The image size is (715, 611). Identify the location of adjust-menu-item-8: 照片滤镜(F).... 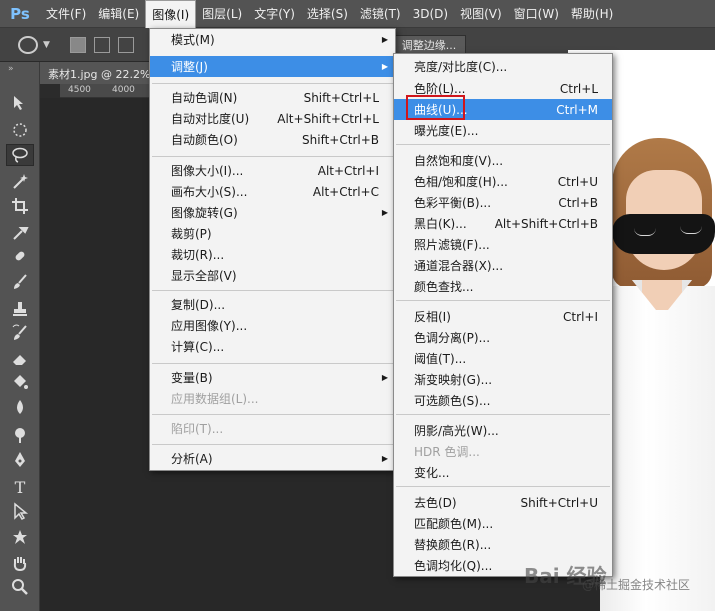
(503, 244).